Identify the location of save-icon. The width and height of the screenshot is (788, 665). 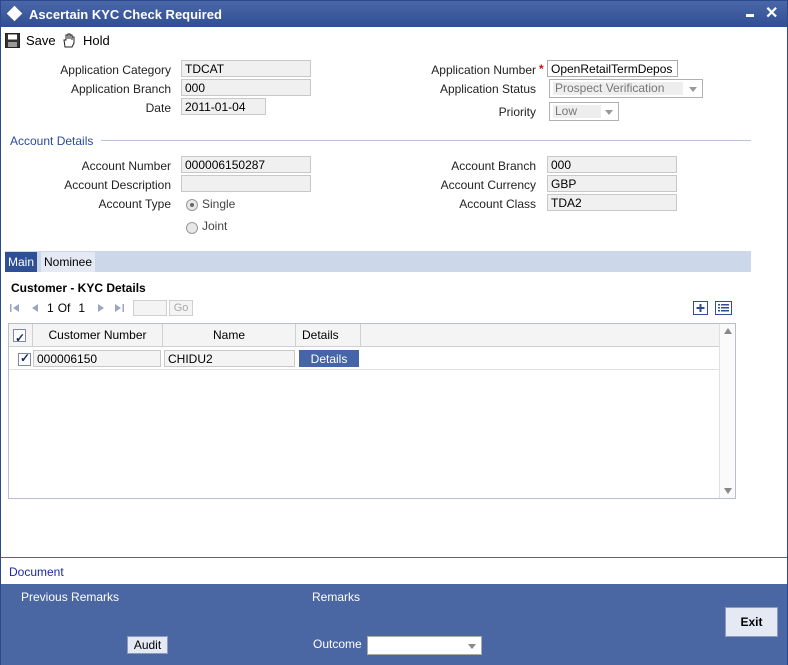
(12, 40).